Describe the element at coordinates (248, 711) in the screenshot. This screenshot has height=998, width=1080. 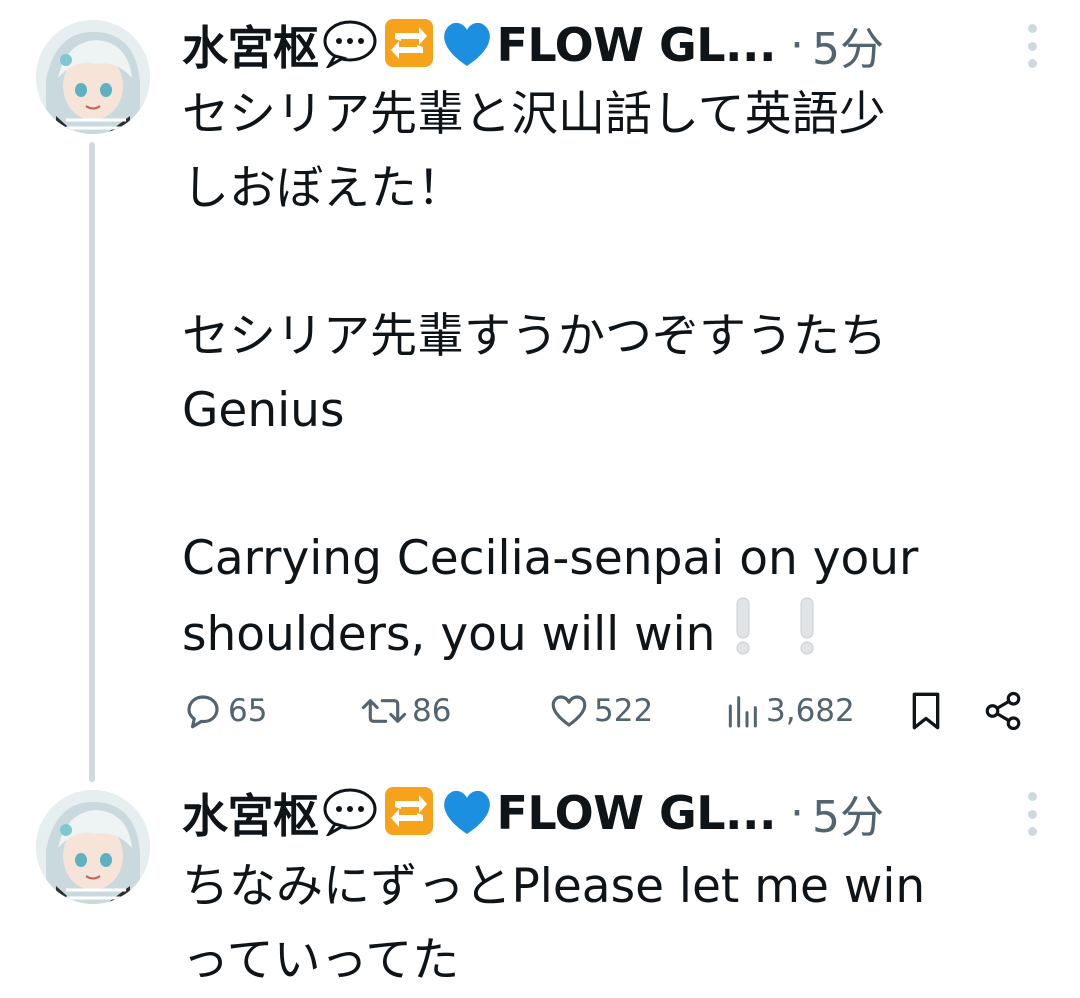
I see `reply-count: 65` at that location.